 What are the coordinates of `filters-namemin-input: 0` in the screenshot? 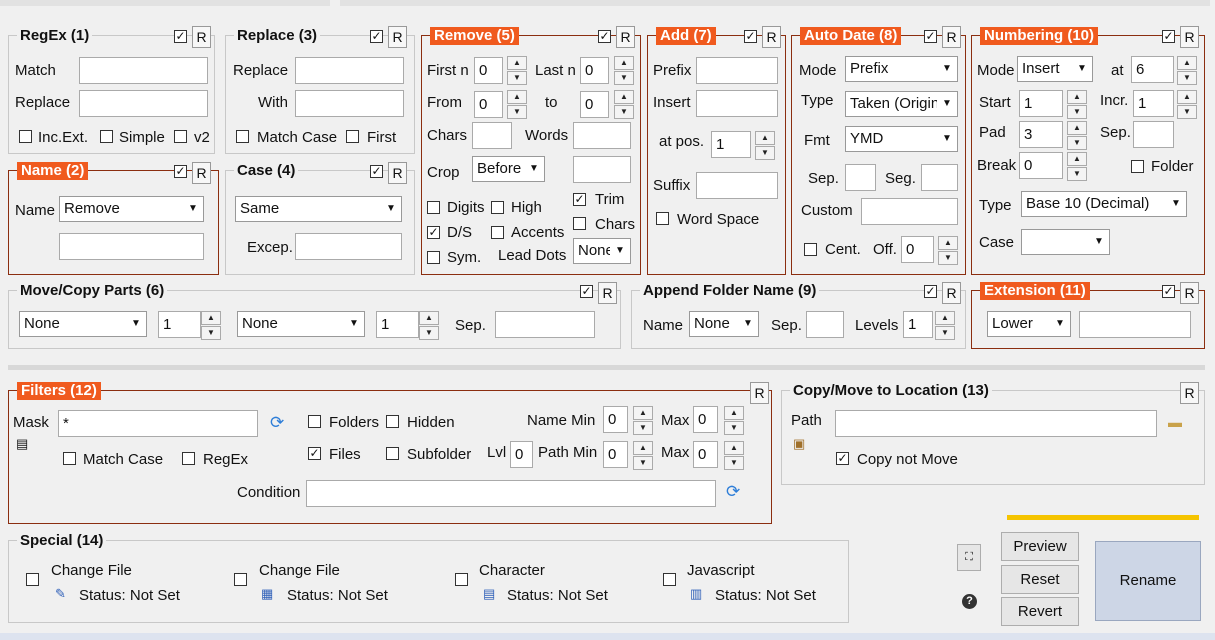 It's located at (615, 419).